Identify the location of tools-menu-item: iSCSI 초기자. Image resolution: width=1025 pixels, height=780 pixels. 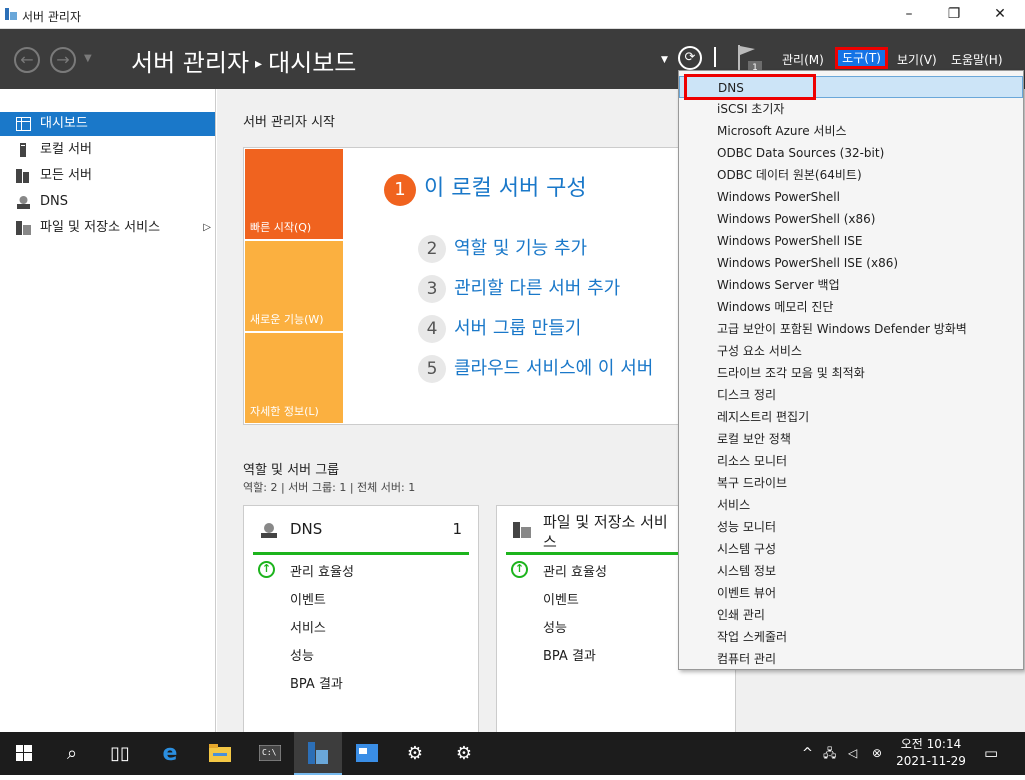
(851, 109).